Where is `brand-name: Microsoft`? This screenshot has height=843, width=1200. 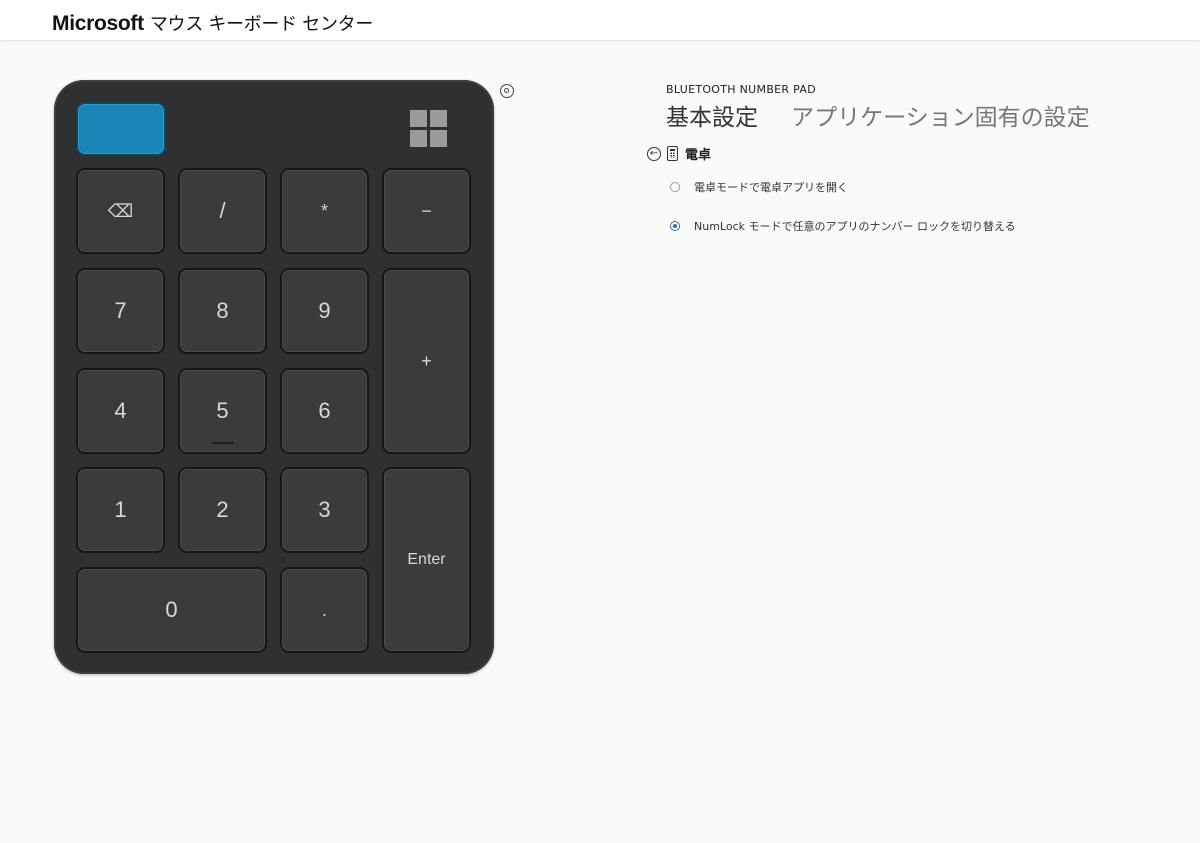
brand-name: Microsoft is located at coordinates (98, 23).